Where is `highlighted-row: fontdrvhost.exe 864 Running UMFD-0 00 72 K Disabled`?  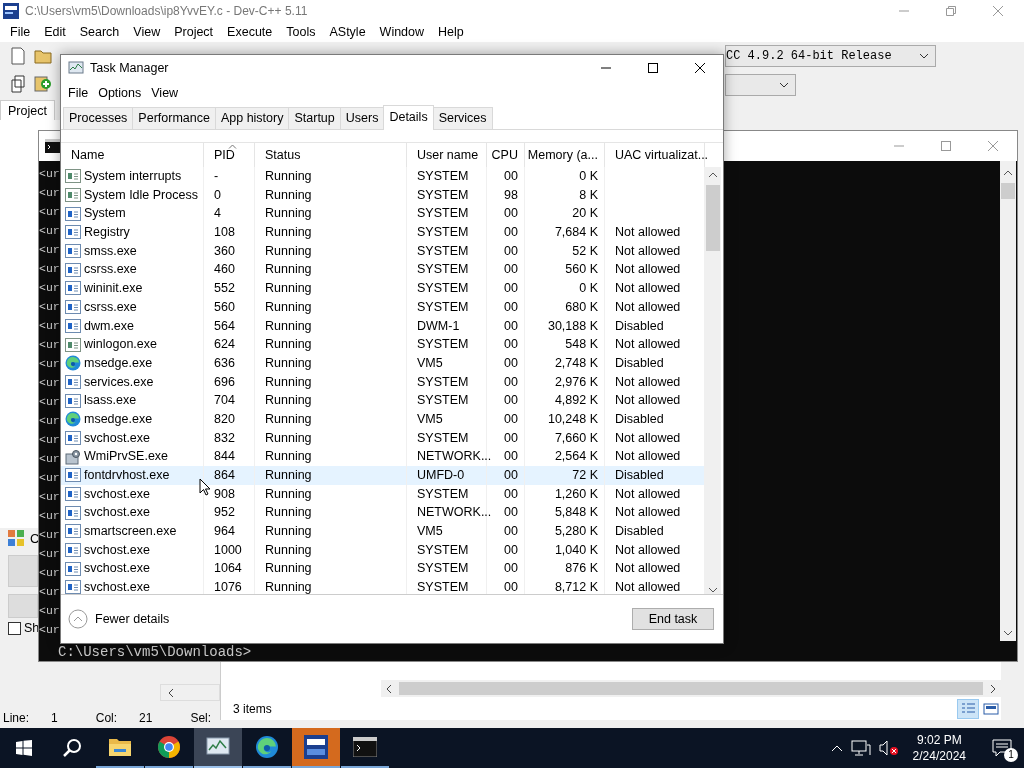 highlighted-row: fontdrvhost.exe 864 Running UMFD-0 00 72 K Disabled is located at coordinates (383, 475).